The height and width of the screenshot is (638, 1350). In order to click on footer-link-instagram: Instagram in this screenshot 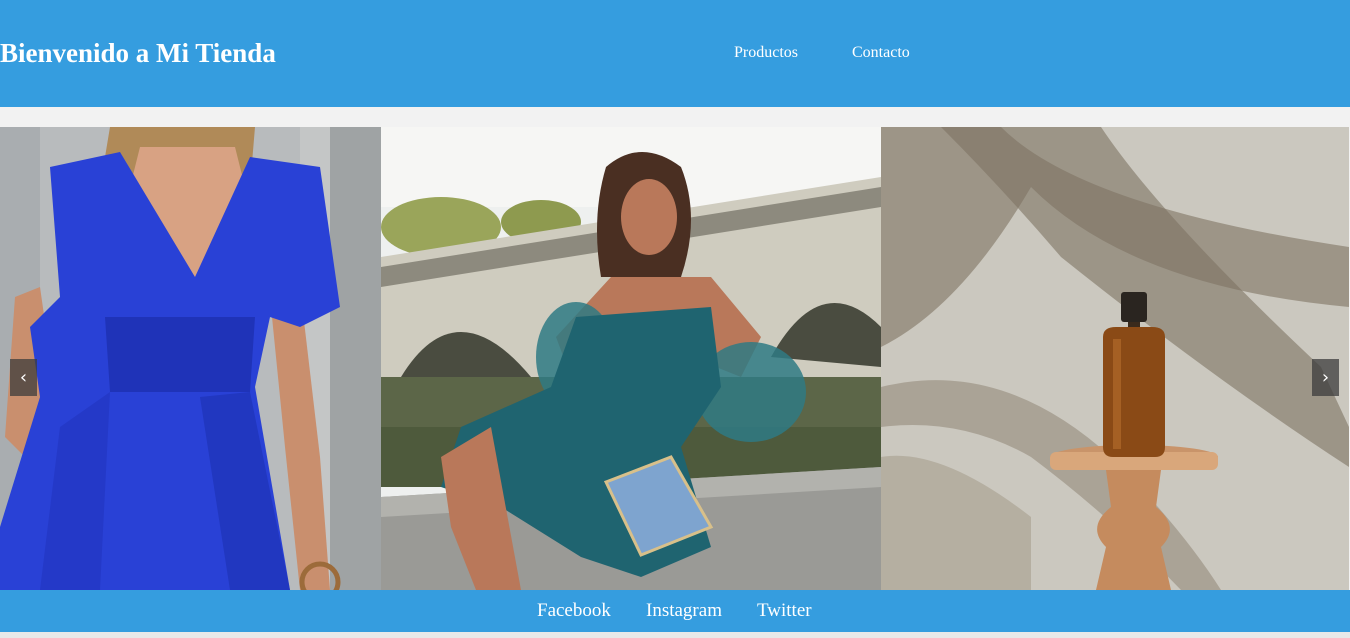, I will do `click(684, 611)`.